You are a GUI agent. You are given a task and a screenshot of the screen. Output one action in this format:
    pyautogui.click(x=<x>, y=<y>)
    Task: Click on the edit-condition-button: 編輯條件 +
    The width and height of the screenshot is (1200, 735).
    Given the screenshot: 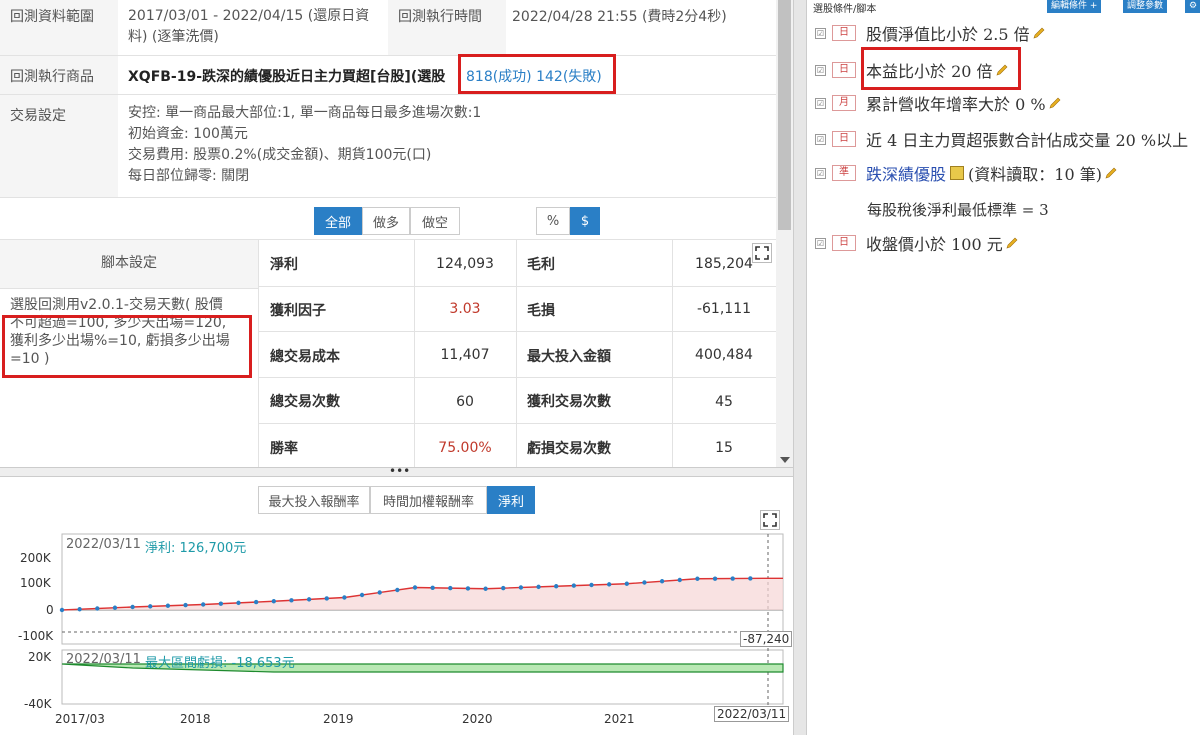 What is the action you would take?
    pyautogui.click(x=1074, y=6)
    